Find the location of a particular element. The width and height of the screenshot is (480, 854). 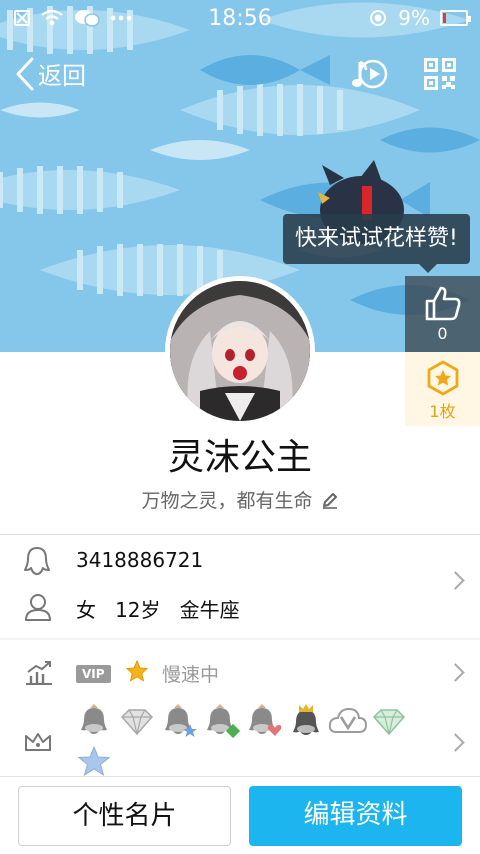

status-bar-right: 9% is located at coordinates (419, 18).